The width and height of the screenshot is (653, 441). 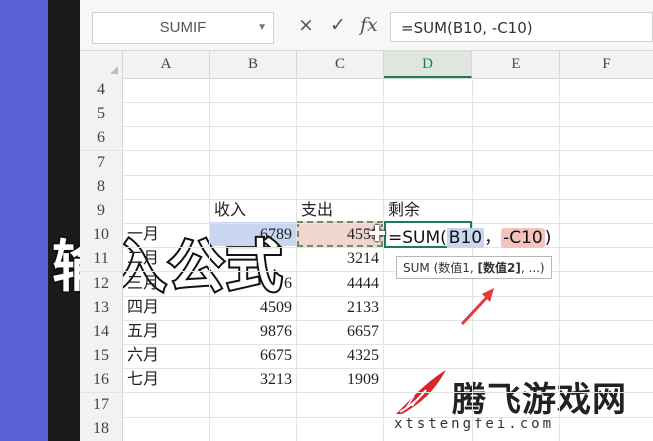 I want to click on select-all-corner, so click(x=101, y=64).